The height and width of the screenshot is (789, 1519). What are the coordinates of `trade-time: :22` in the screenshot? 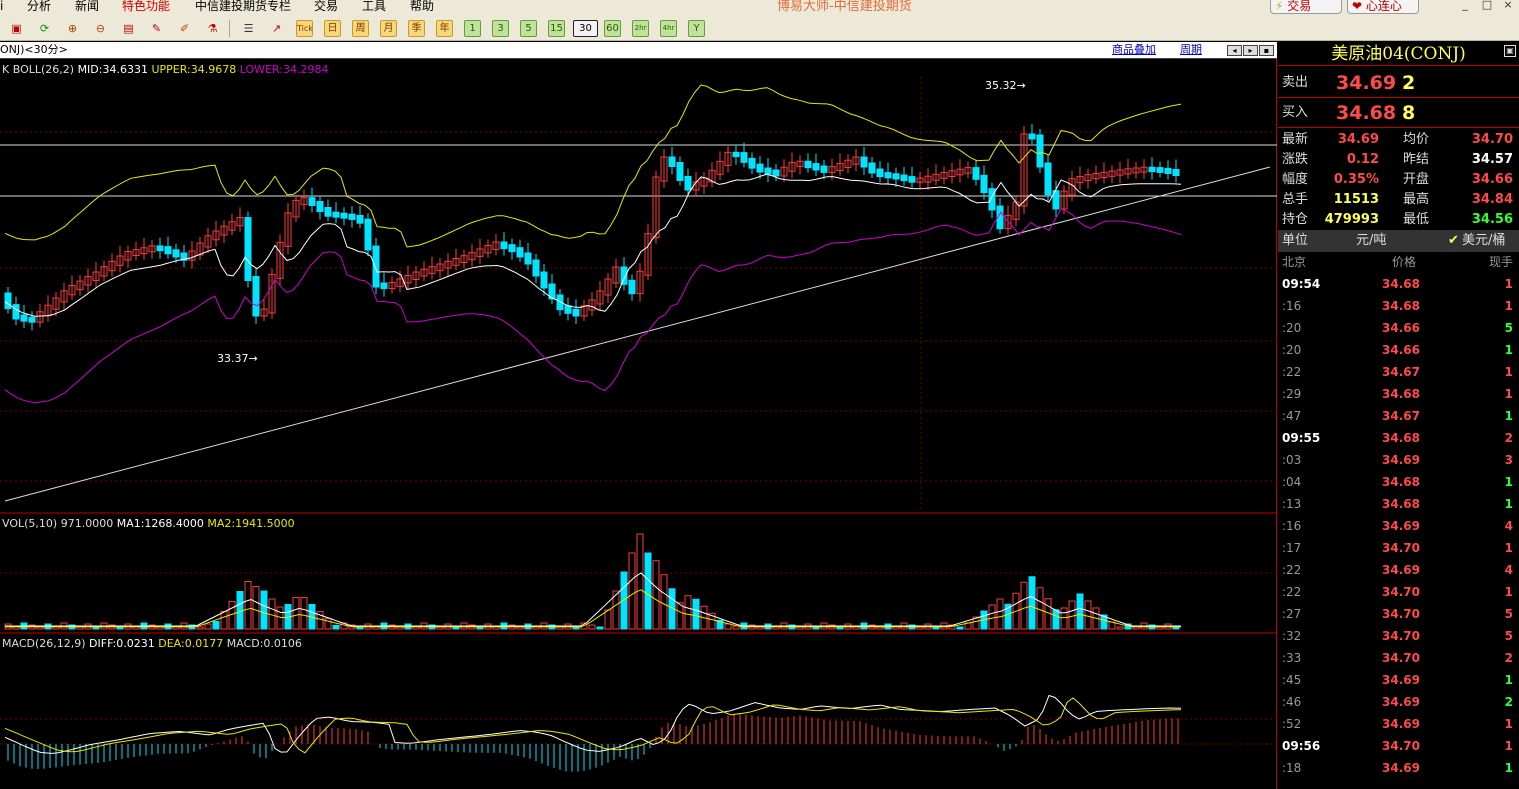 It's located at (1292, 570).